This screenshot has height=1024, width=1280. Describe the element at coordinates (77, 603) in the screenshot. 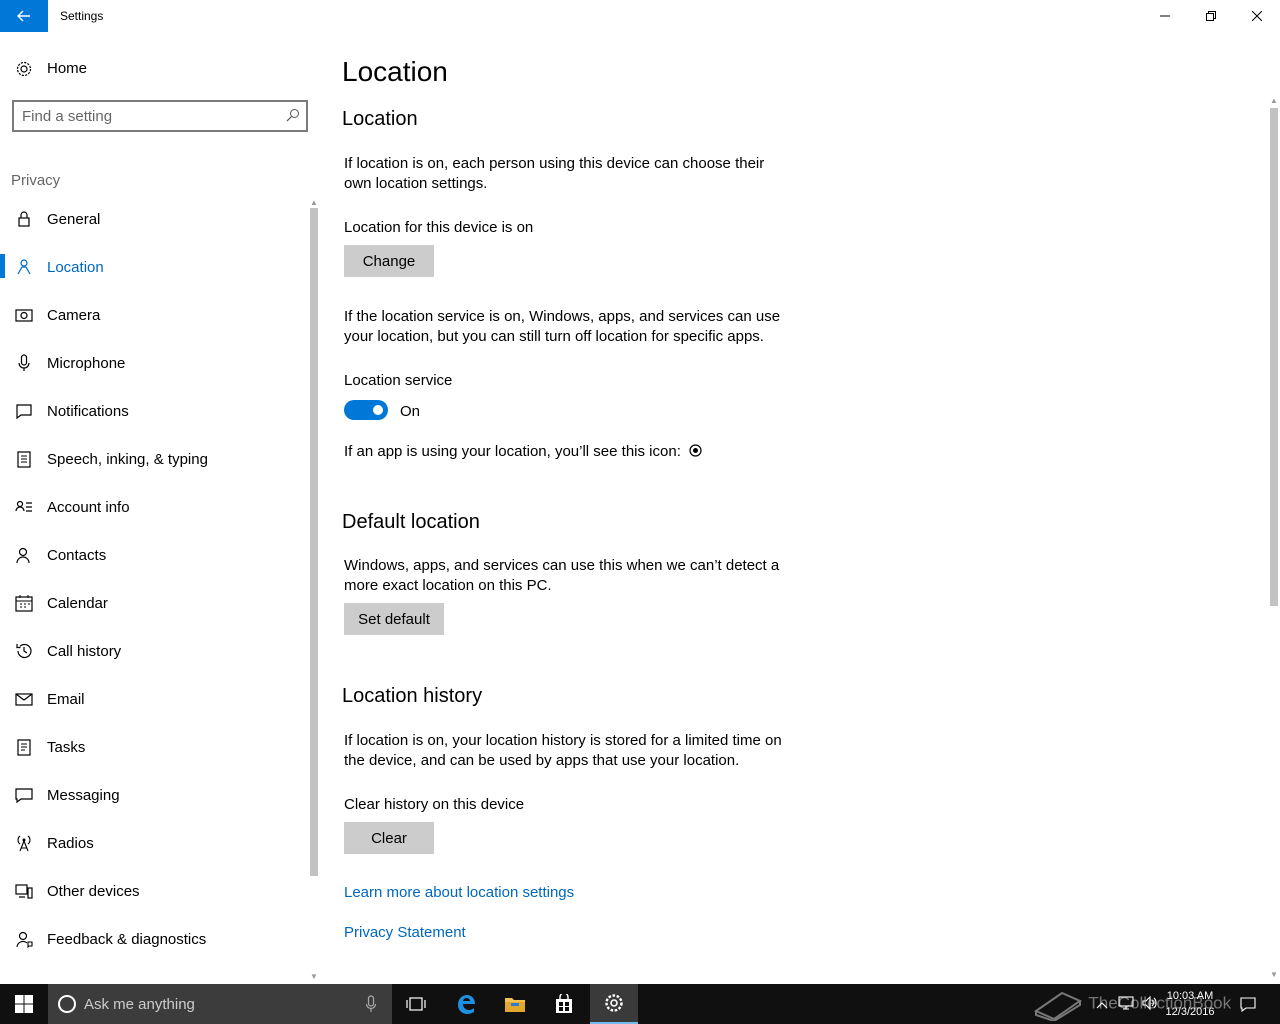

I see `sidebar-item-label: Calendar` at that location.